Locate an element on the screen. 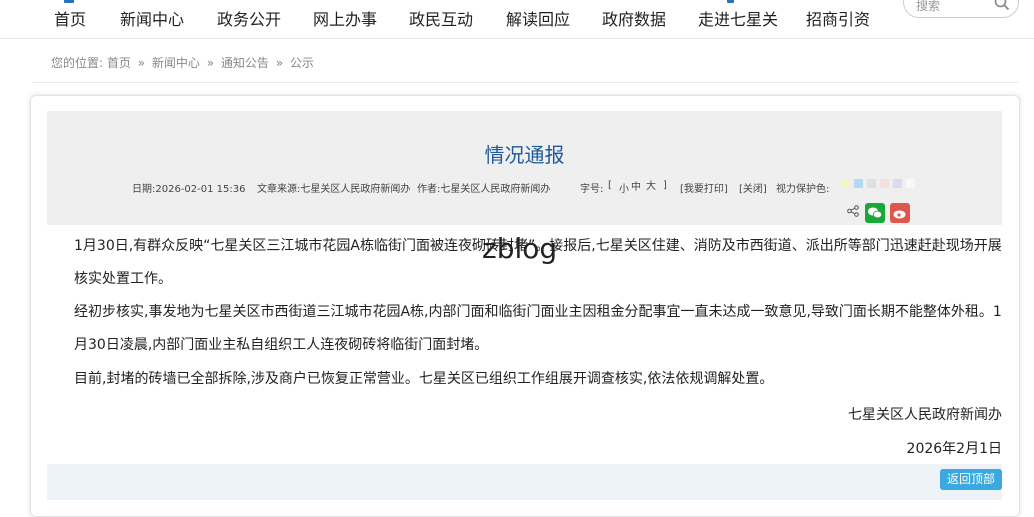 The width and height of the screenshot is (1034, 517). article-source: 文章来源:七星关区人民政府新闻办 is located at coordinates (334, 189).